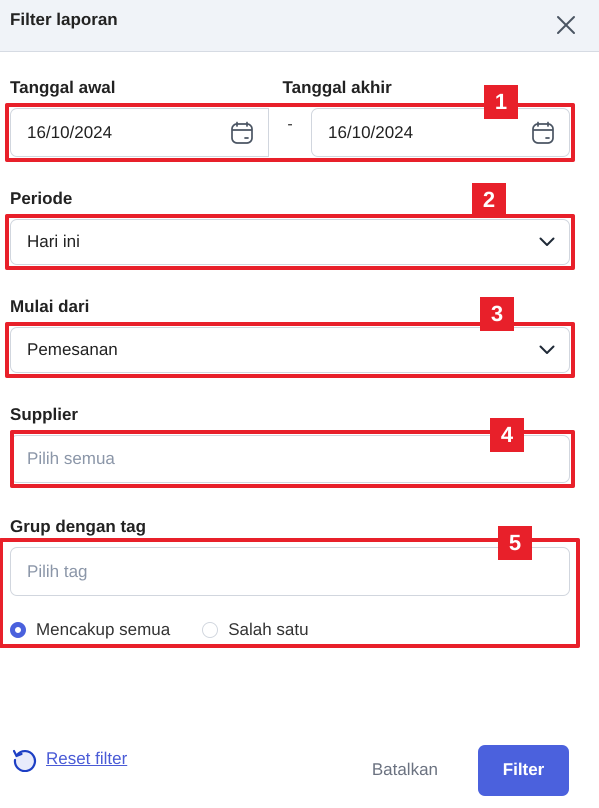 This screenshot has width=599, height=808. I want to click on annotation-number: 4, so click(507, 435).